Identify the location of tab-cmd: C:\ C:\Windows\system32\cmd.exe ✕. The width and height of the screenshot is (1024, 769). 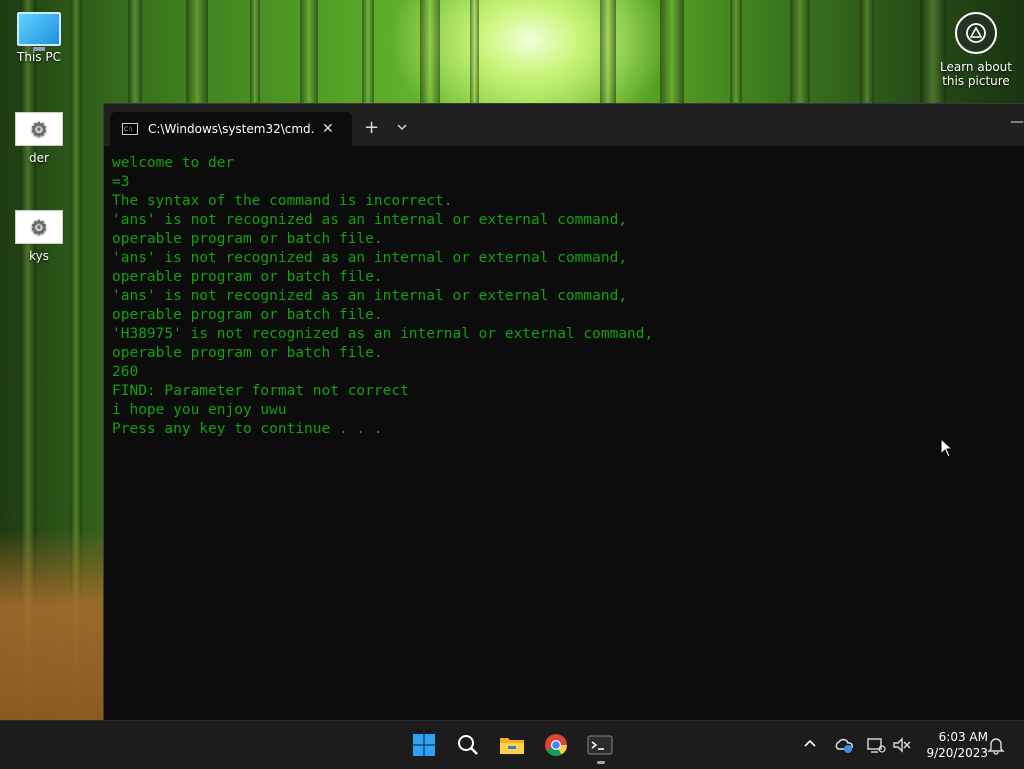
(231, 129).